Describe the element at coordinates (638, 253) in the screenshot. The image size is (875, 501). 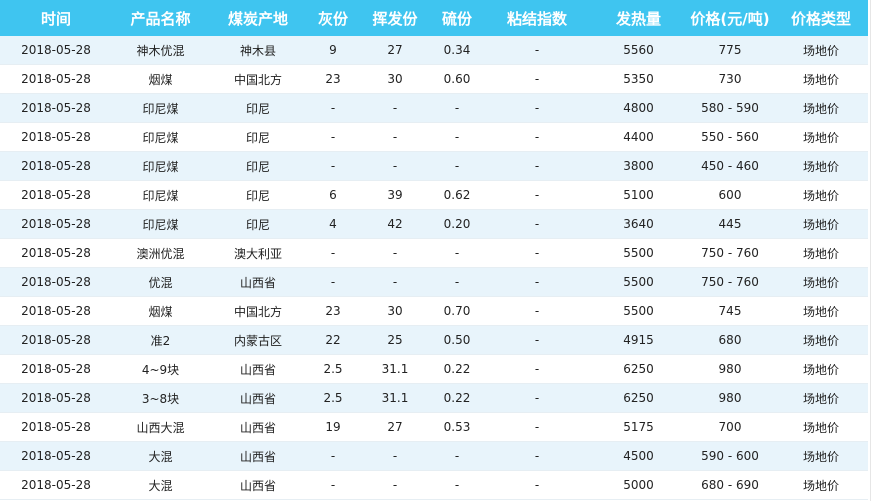
I see `cell-calorific-value: 5500` at that location.